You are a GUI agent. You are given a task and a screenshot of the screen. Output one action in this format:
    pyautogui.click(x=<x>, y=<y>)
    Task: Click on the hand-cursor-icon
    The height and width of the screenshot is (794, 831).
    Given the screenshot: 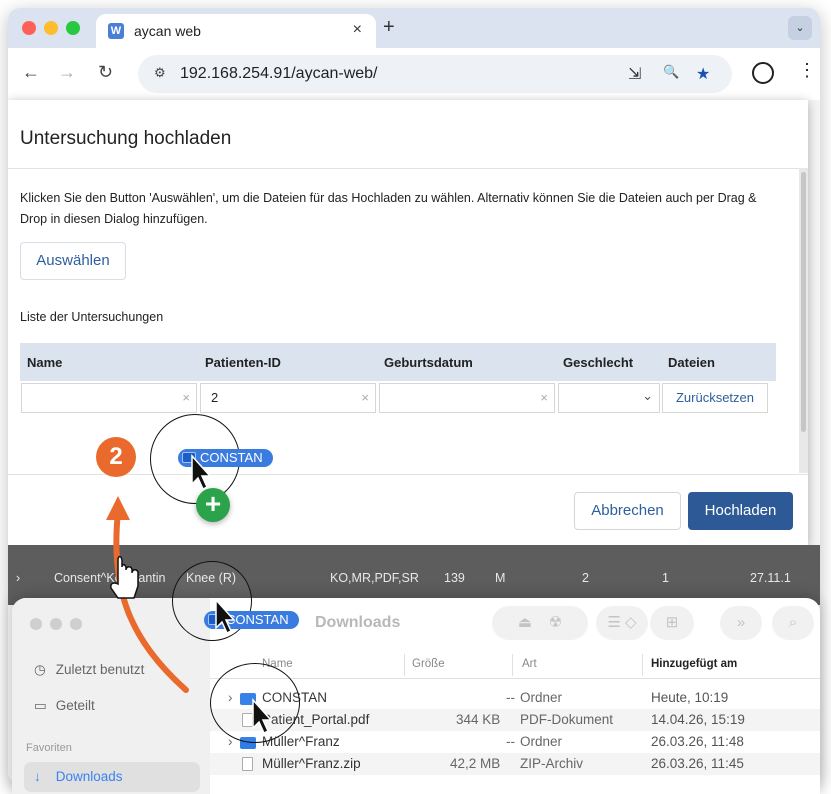 What is the action you would take?
    pyautogui.click(x=124, y=577)
    